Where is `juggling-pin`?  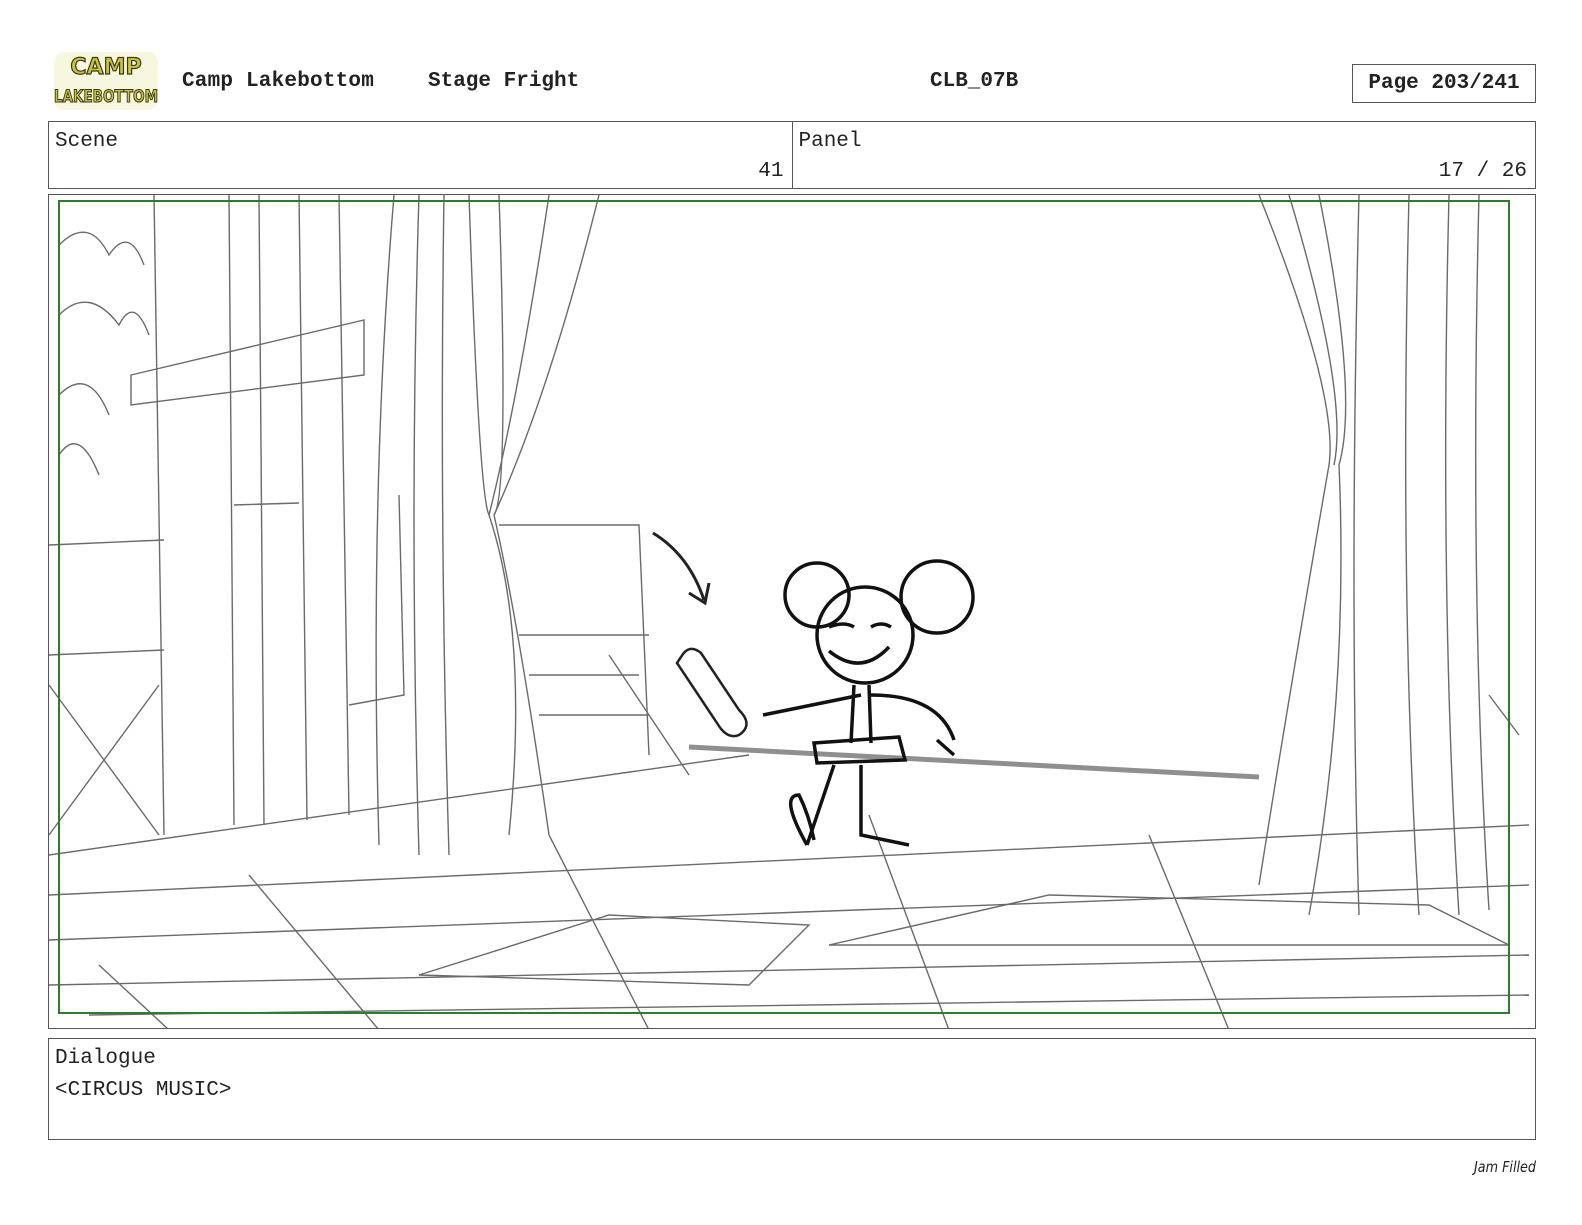 juggling-pin is located at coordinates (711, 692).